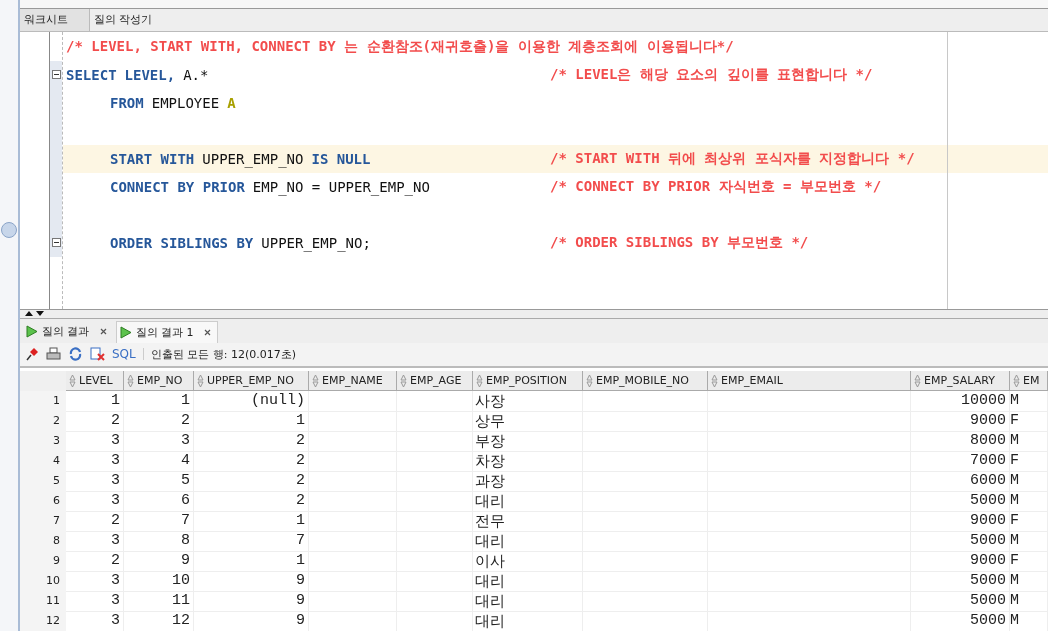 This screenshot has width=1054, height=631. I want to click on row-number: 12, so click(43, 621).